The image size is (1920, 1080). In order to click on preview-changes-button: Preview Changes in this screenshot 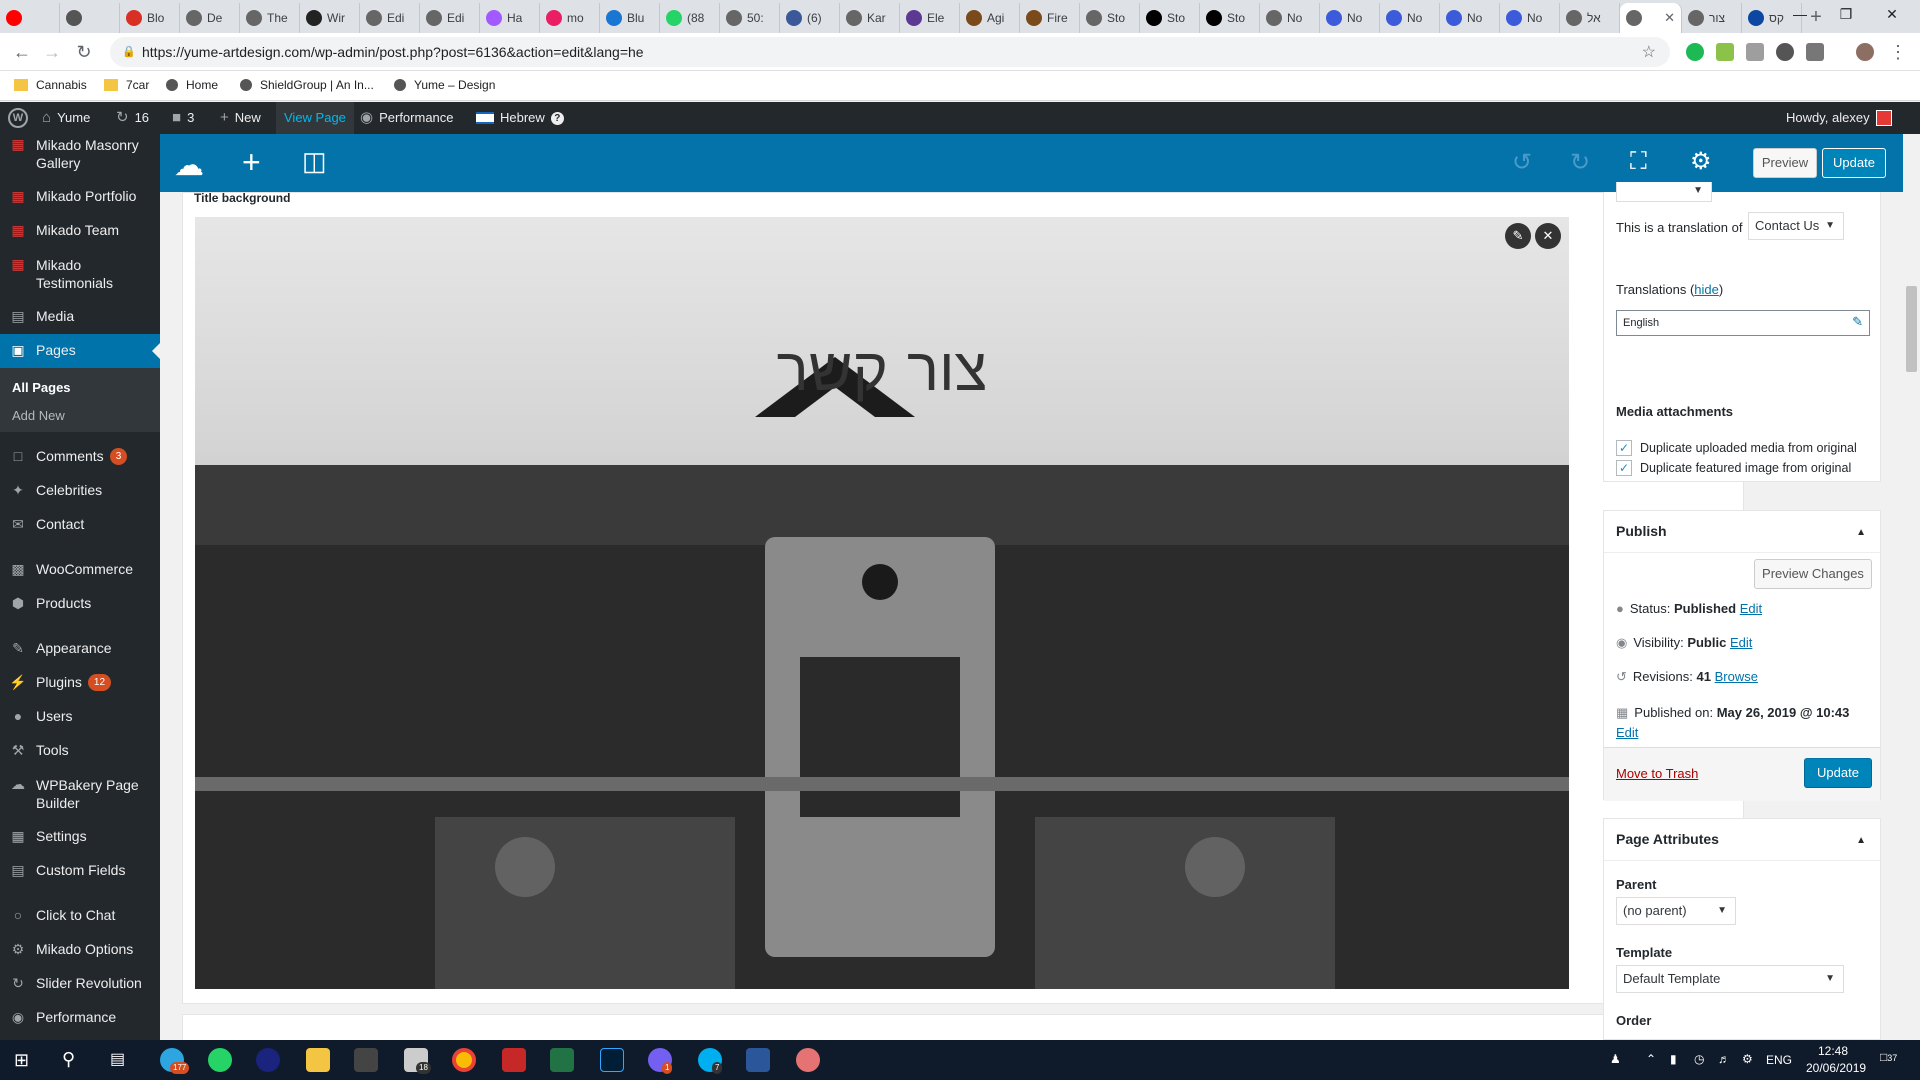, I will do `click(1813, 574)`.